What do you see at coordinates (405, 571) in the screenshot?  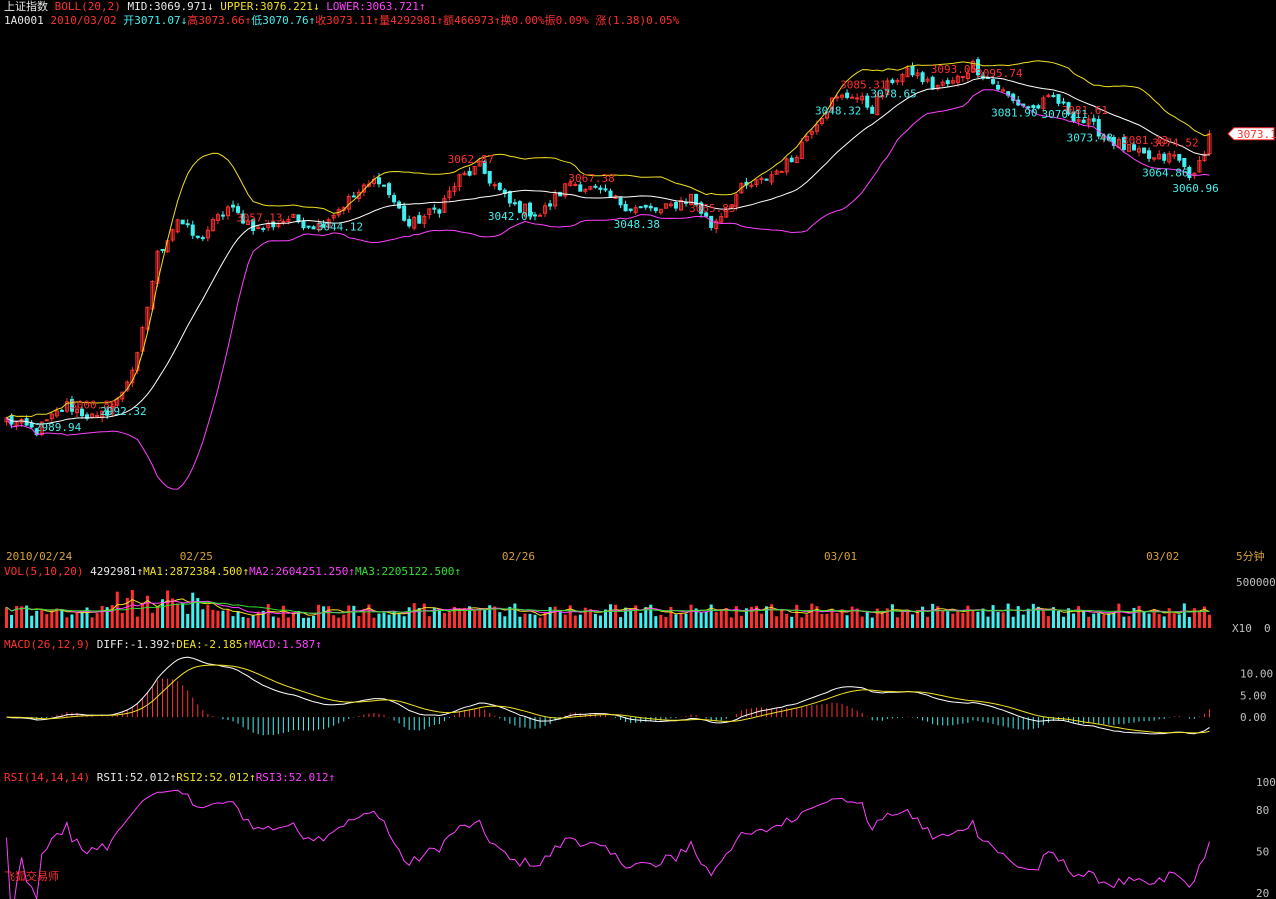 I see `vol-ma3: MA3:2205122.500` at bounding box center [405, 571].